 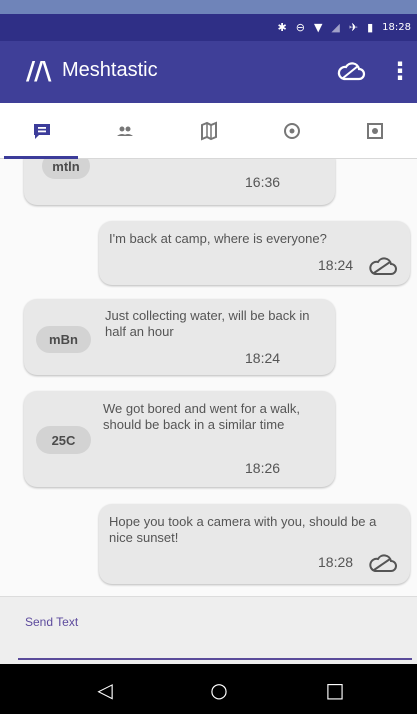 I want to click on tab-messages, so click(x=41, y=131).